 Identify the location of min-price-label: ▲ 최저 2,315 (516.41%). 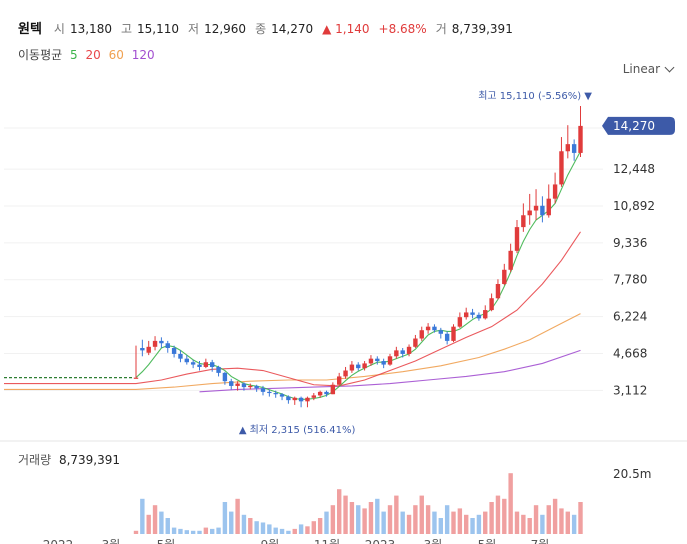
(297, 430).